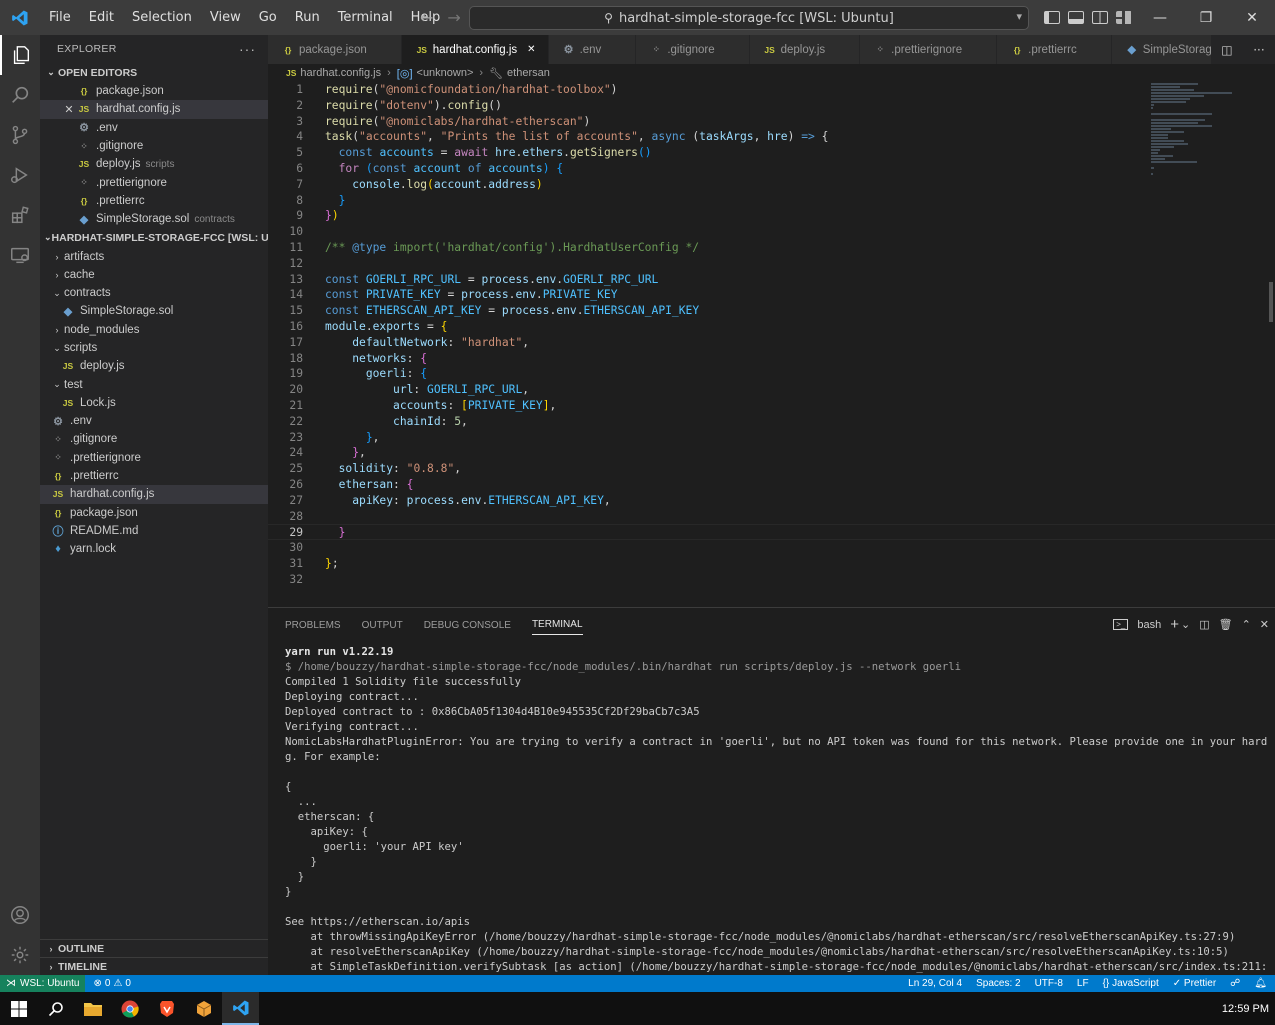 Image resolution: width=1275 pixels, height=1025 pixels. What do you see at coordinates (154, 330) in the screenshot?
I see `tree-folder: › node_modules` at bounding box center [154, 330].